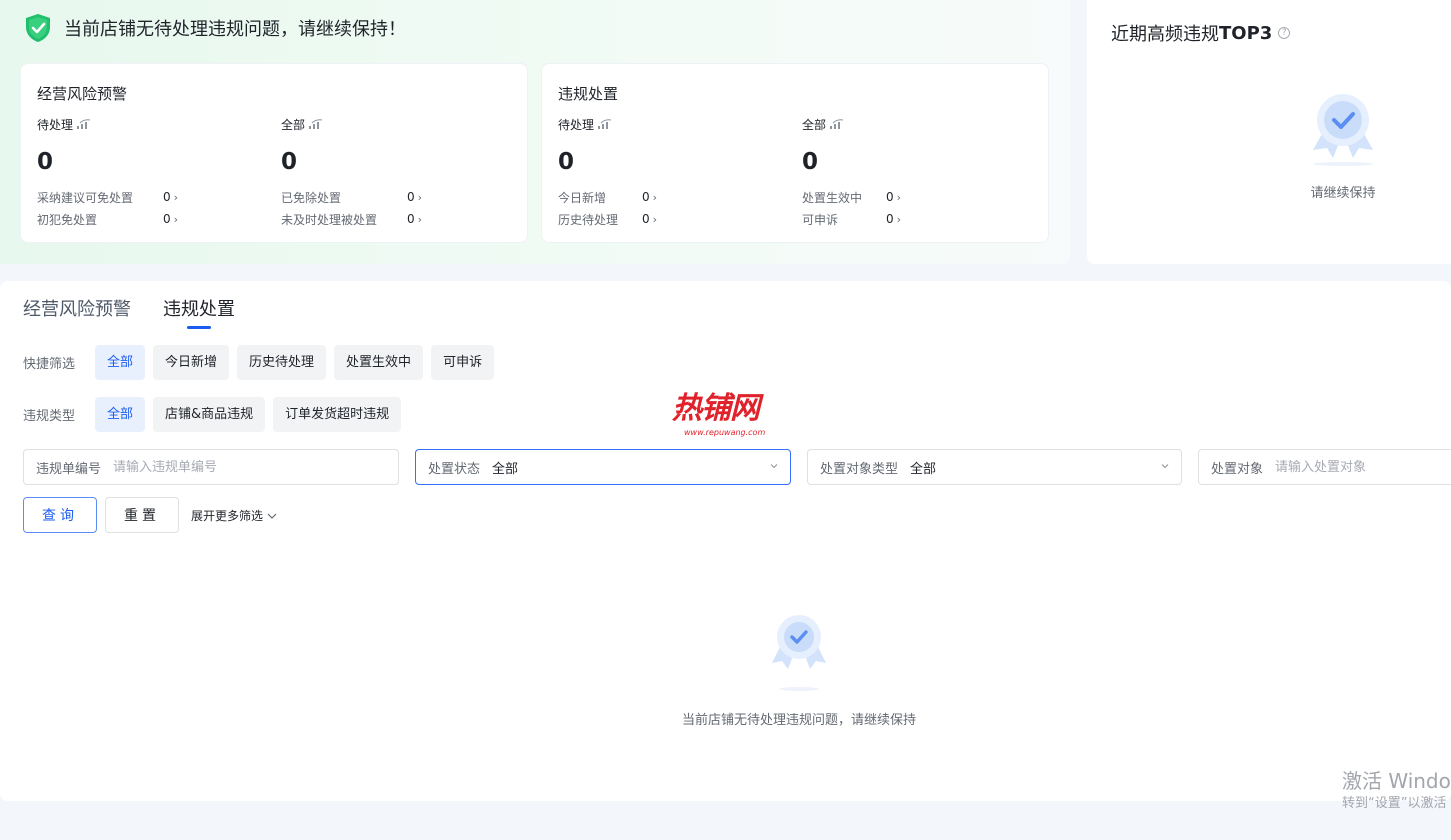 The height and width of the screenshot is (840, 1451). I want to click on order-no-input, so click(249, 467).